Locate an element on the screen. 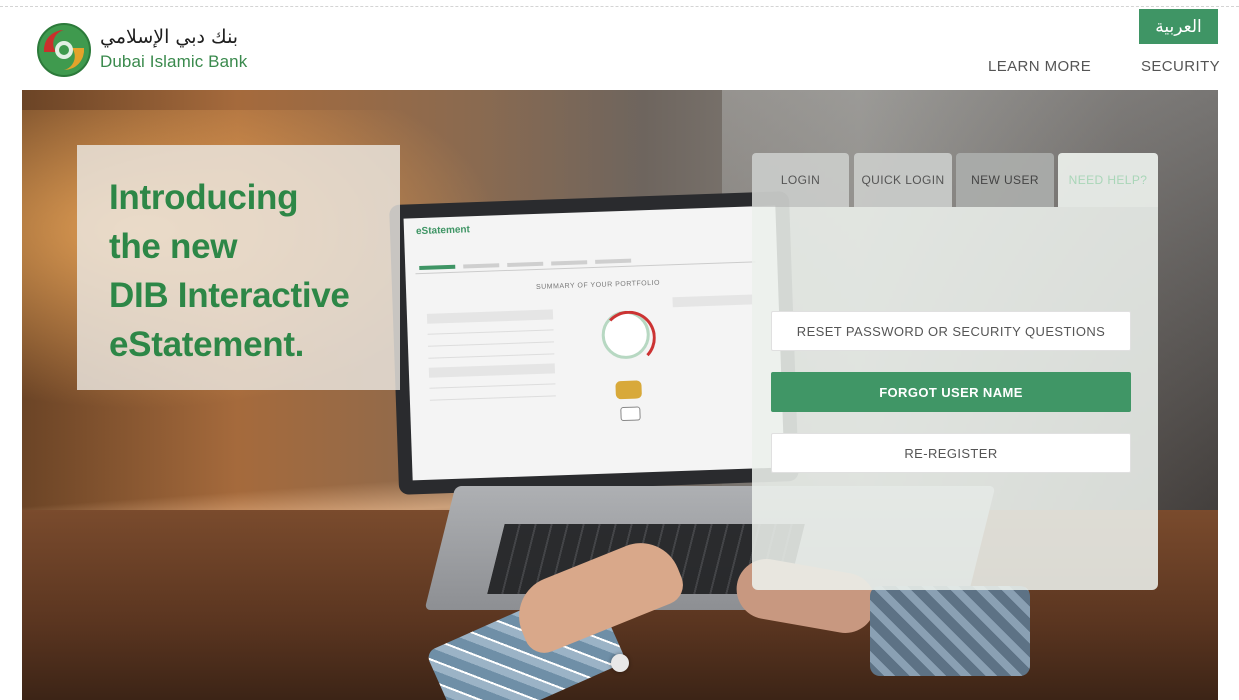  reset-password-button: RESET PASSWORD OR SECURITY QUESTIONS is located at coordinates (951, 331).